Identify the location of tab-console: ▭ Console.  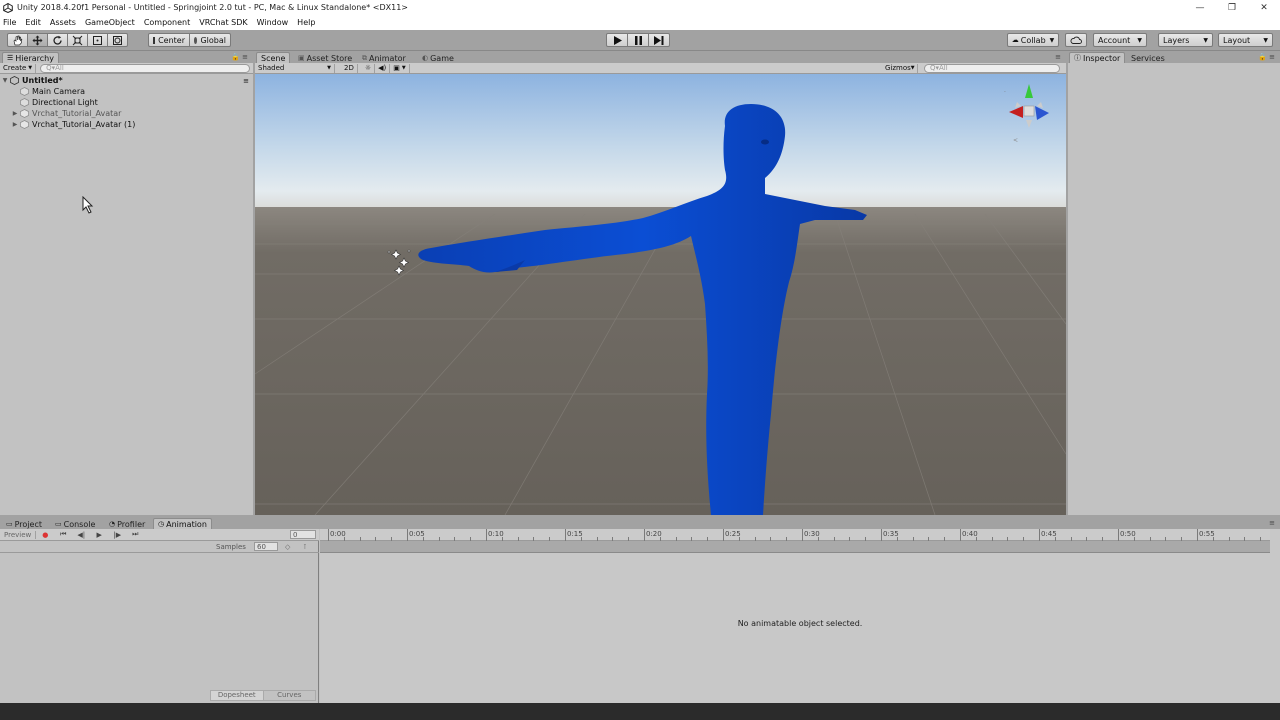
(75, 523).